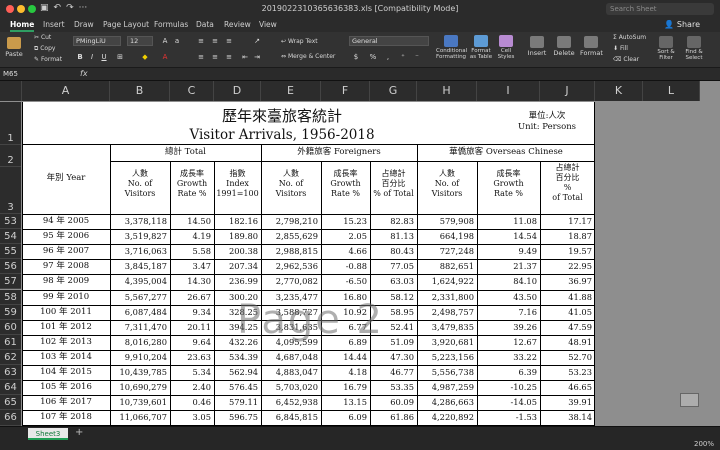 Image resolution: width=720 pixels, height=450 pixels. What do you see at coordinates (452, 417) in the screenshot?
I see `table-cell: 4,220,892` at bounding box center [452, 417].